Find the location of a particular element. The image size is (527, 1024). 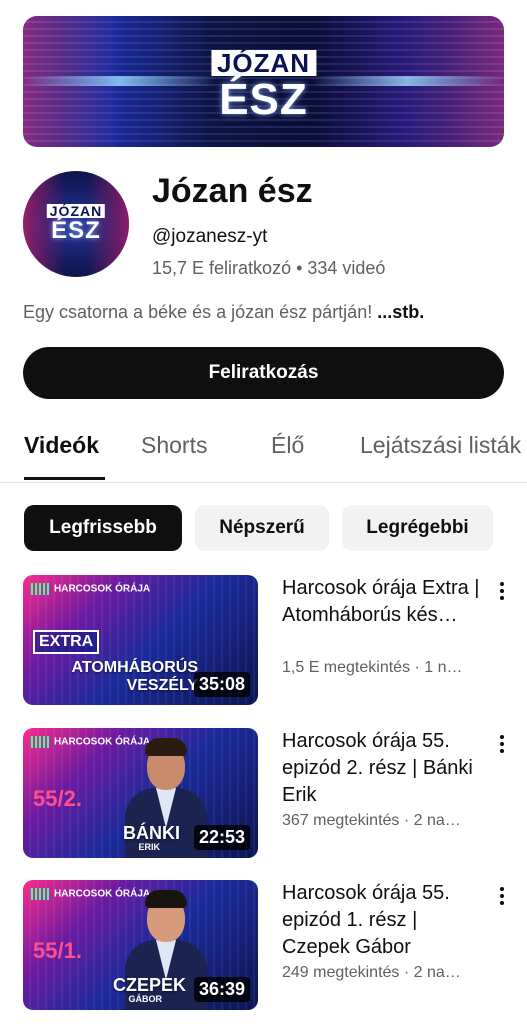

thumbnail-brand: HARCOSOK ÓRÁJA is located at coordinates (90, 589).